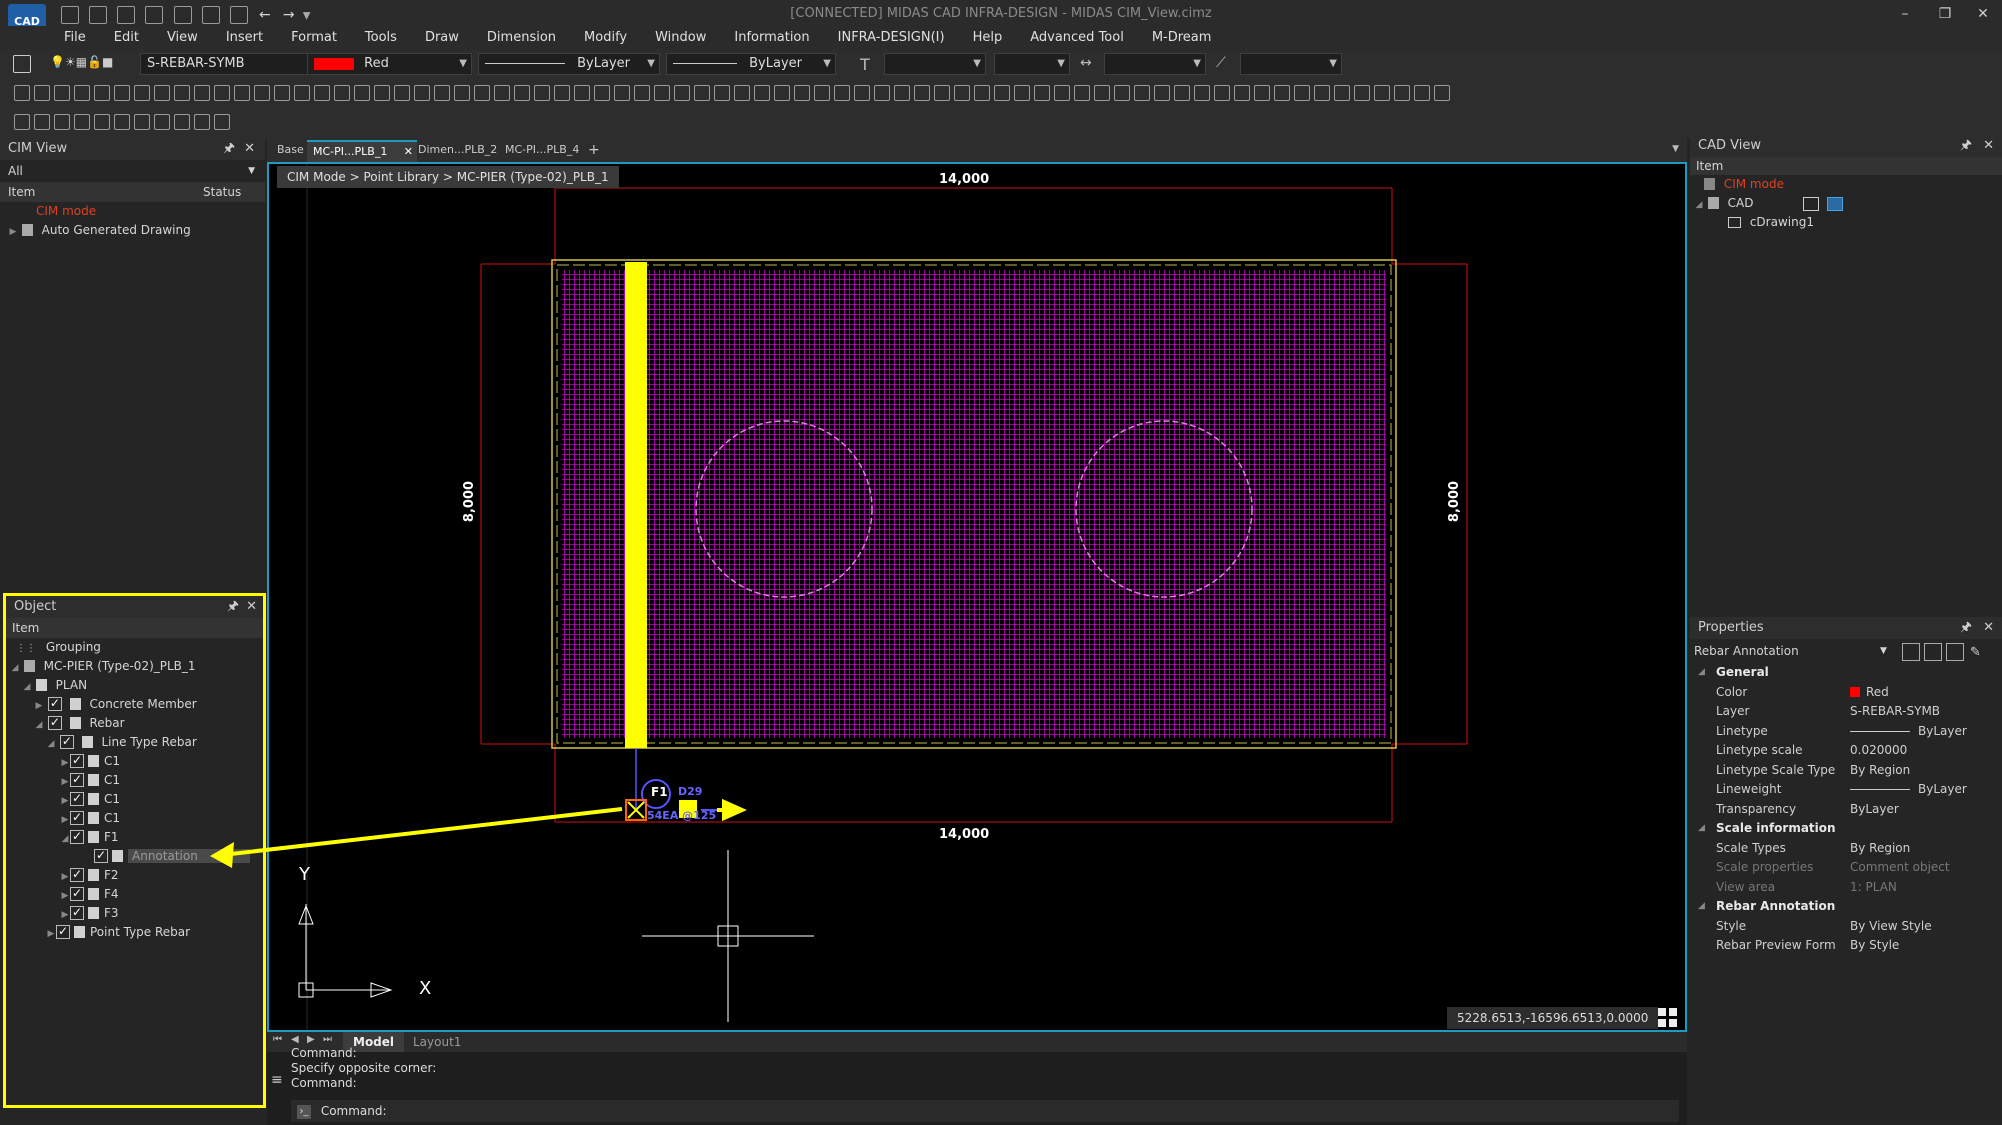 The height and width of the screenshot is (1125, 2002). I want to click on menu-icon: ≡, so click(277, 1080).